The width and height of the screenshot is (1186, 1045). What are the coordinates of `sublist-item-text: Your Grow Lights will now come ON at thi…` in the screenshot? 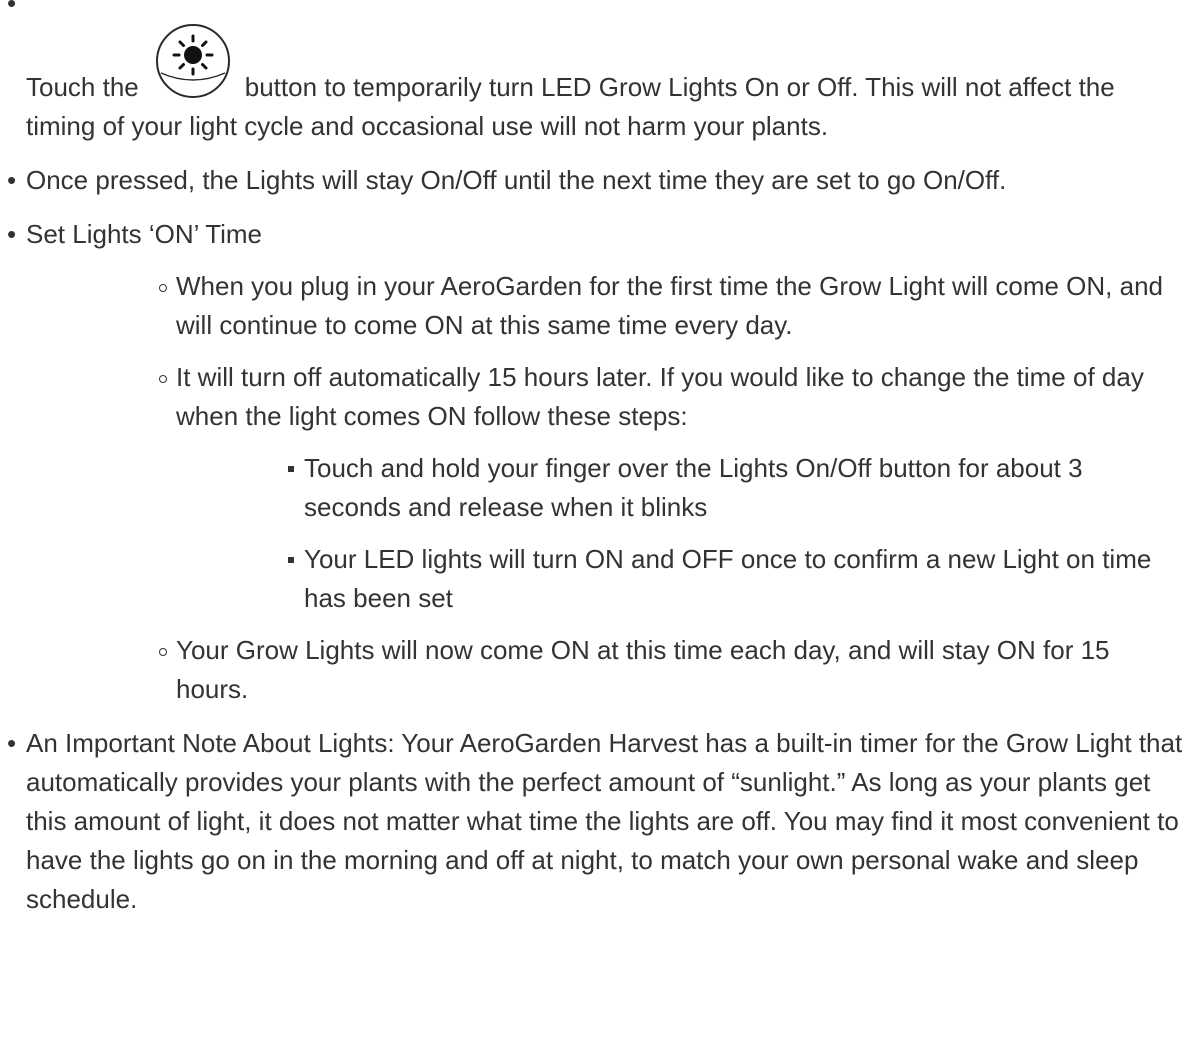 It's located at (643, 669).